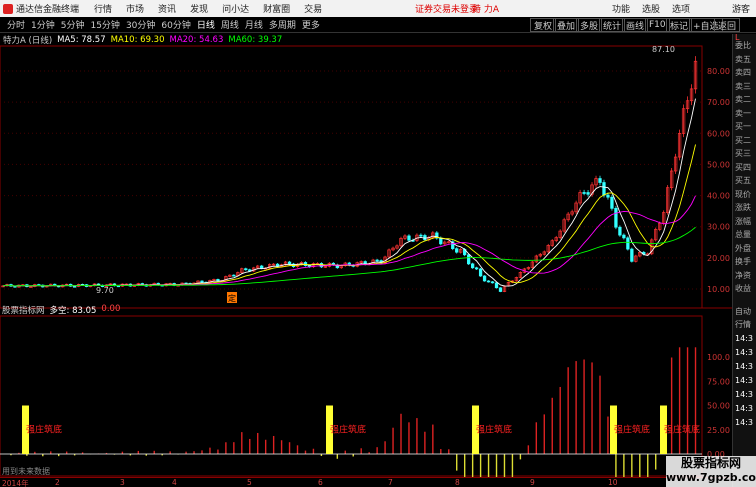 The width and height of the screenshot is (756, 487). What do you see at coordinates (743, 180) in the screenshot?
I see `quote-label: 买五` at bounding box center [743, 180].